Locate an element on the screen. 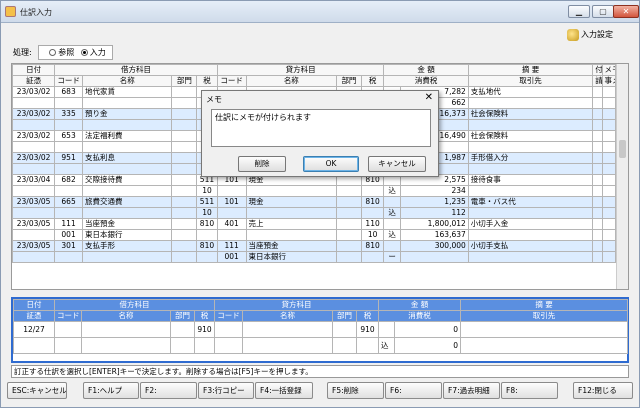 The image size is (640, 408). entry-taxamt-field: 0 is located at coordinates (427, 345).